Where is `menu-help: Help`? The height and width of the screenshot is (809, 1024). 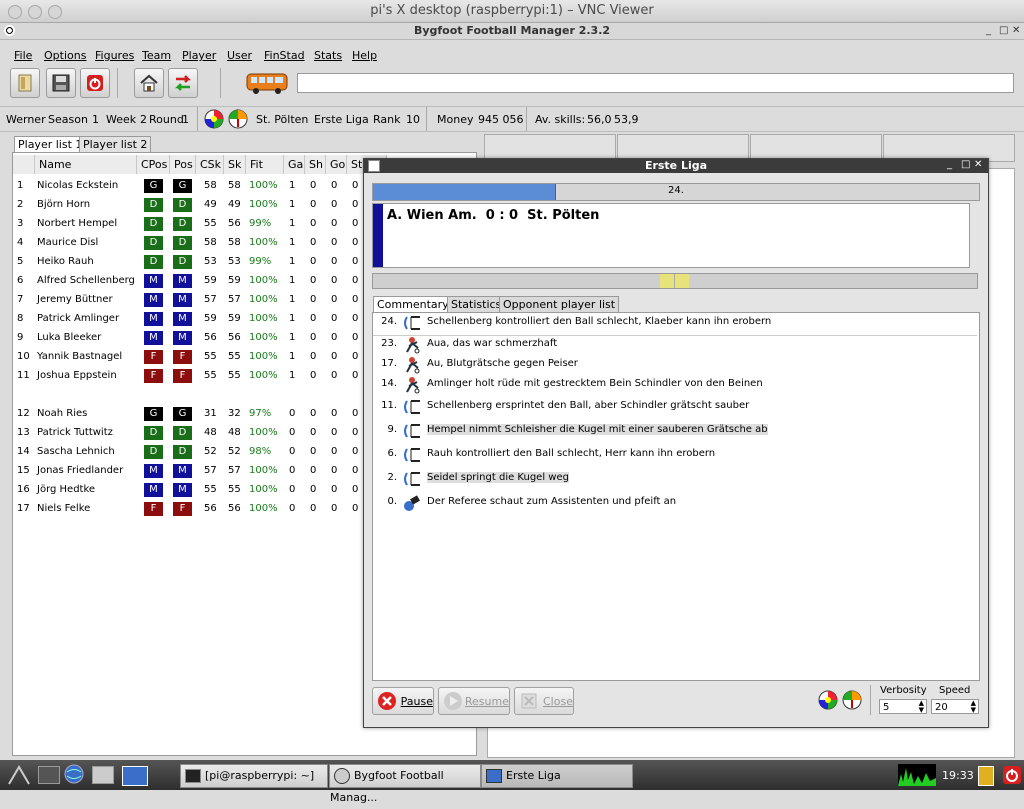
menu-help: Help is located at coordinates (364, 55).